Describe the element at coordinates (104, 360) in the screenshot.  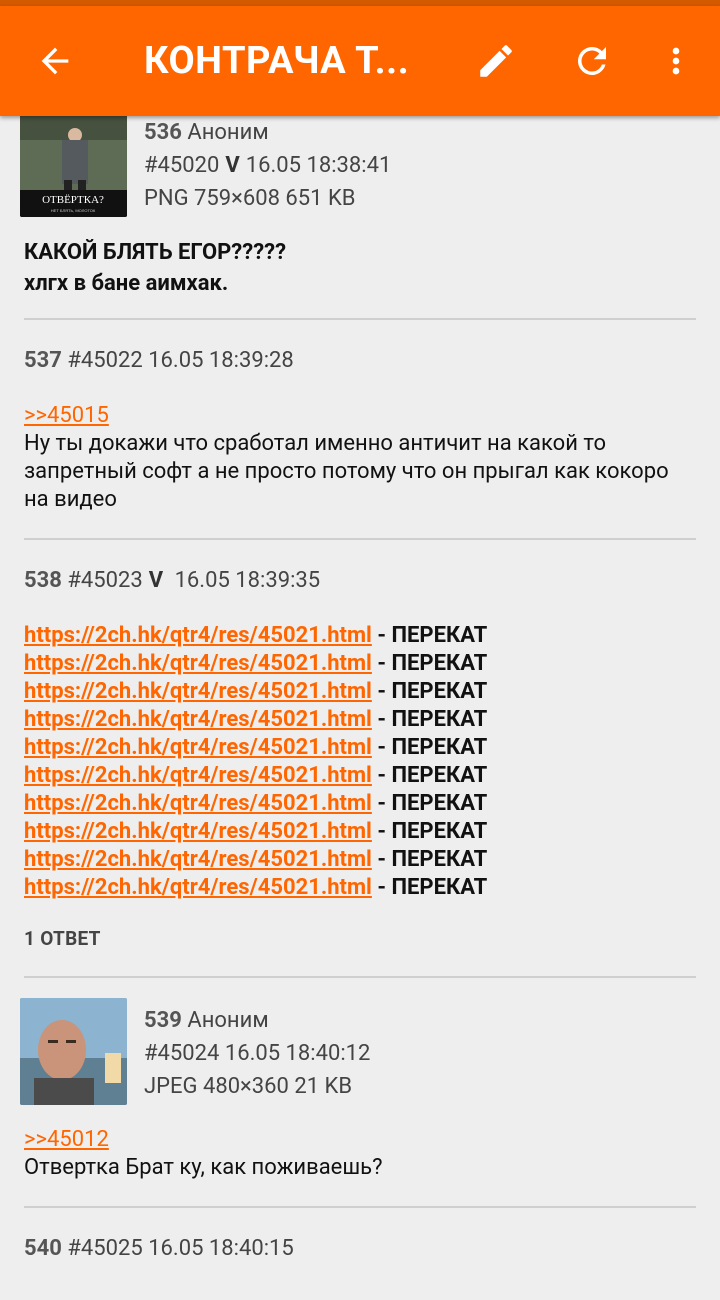
I see `post-id: #45022` at that location.